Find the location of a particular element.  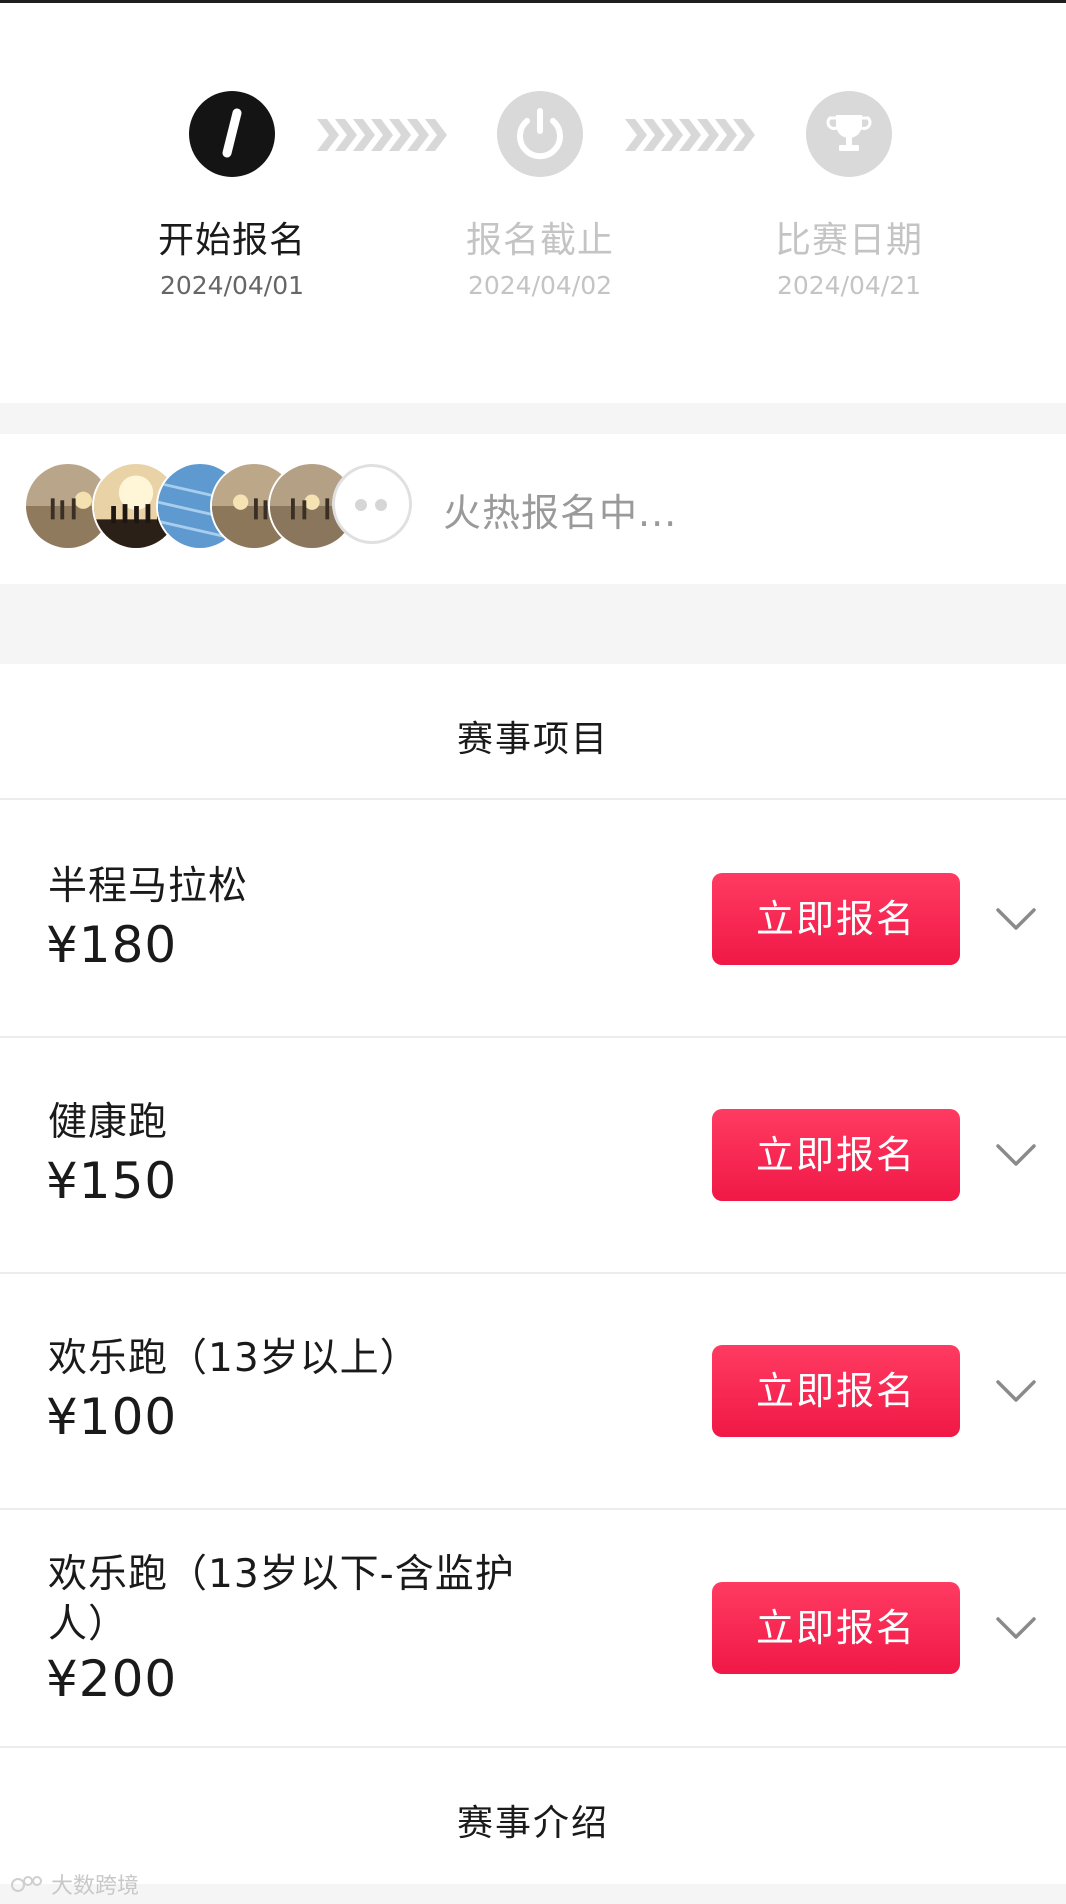

power-icon is located at coordinates (540, 134).